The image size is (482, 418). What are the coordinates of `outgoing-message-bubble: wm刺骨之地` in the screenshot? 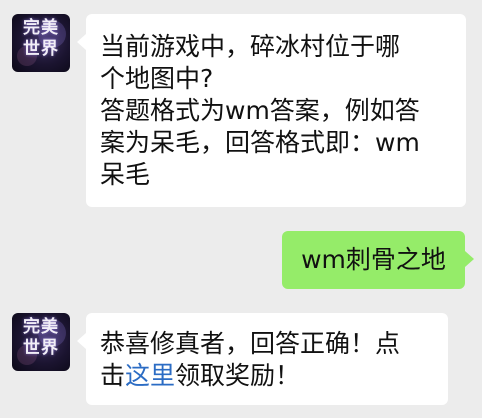 It's located at (378, 260).